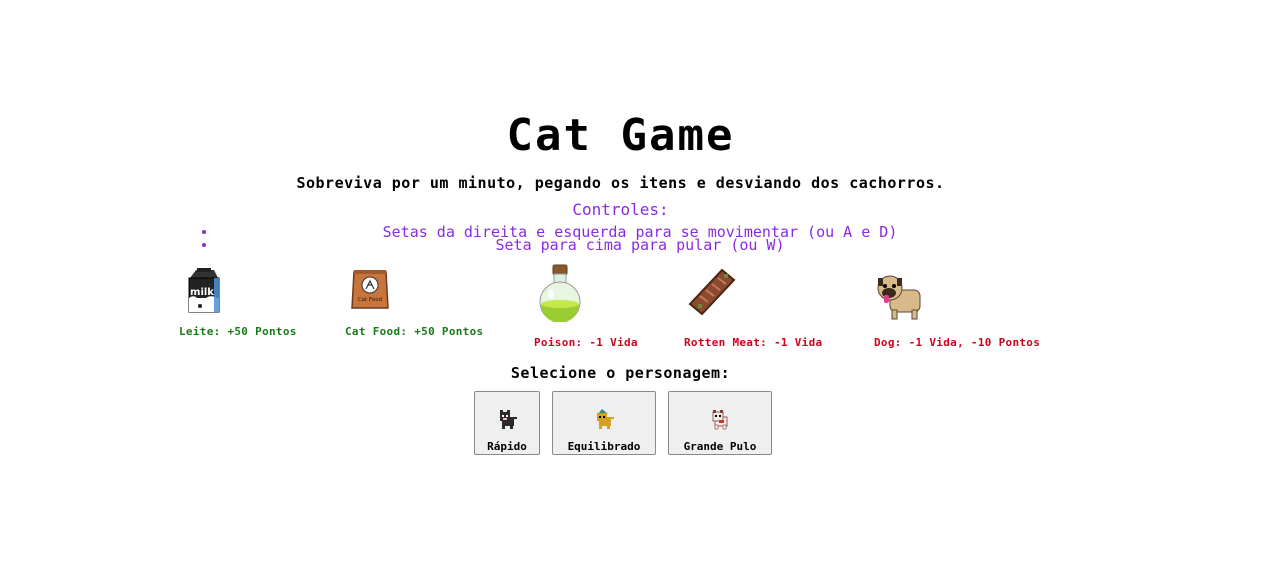  Describe the element at coordinates (957, 342) in the screenshot. I see `item-label-dog: Dog: -1 Vida, -10 Pontos` at that location.